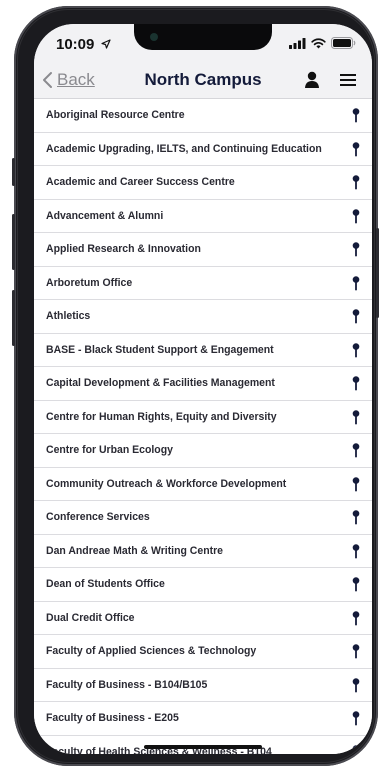 The width and height of the screenshot is (391, 771). Describe the element at coordinates (203, 719) in the screenshot. I see `list-item: Faculty of Business - E205` at that location.